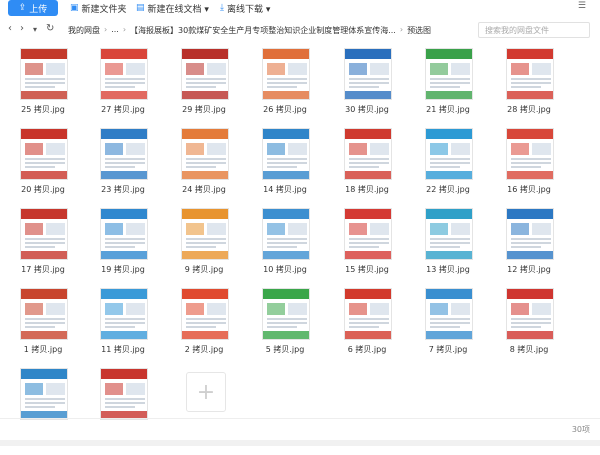  What do you see at coordinates (43, 189) in the screenshot?
I see `file-name: 20 拷贝.jpg` at bounding box center [43, 189].